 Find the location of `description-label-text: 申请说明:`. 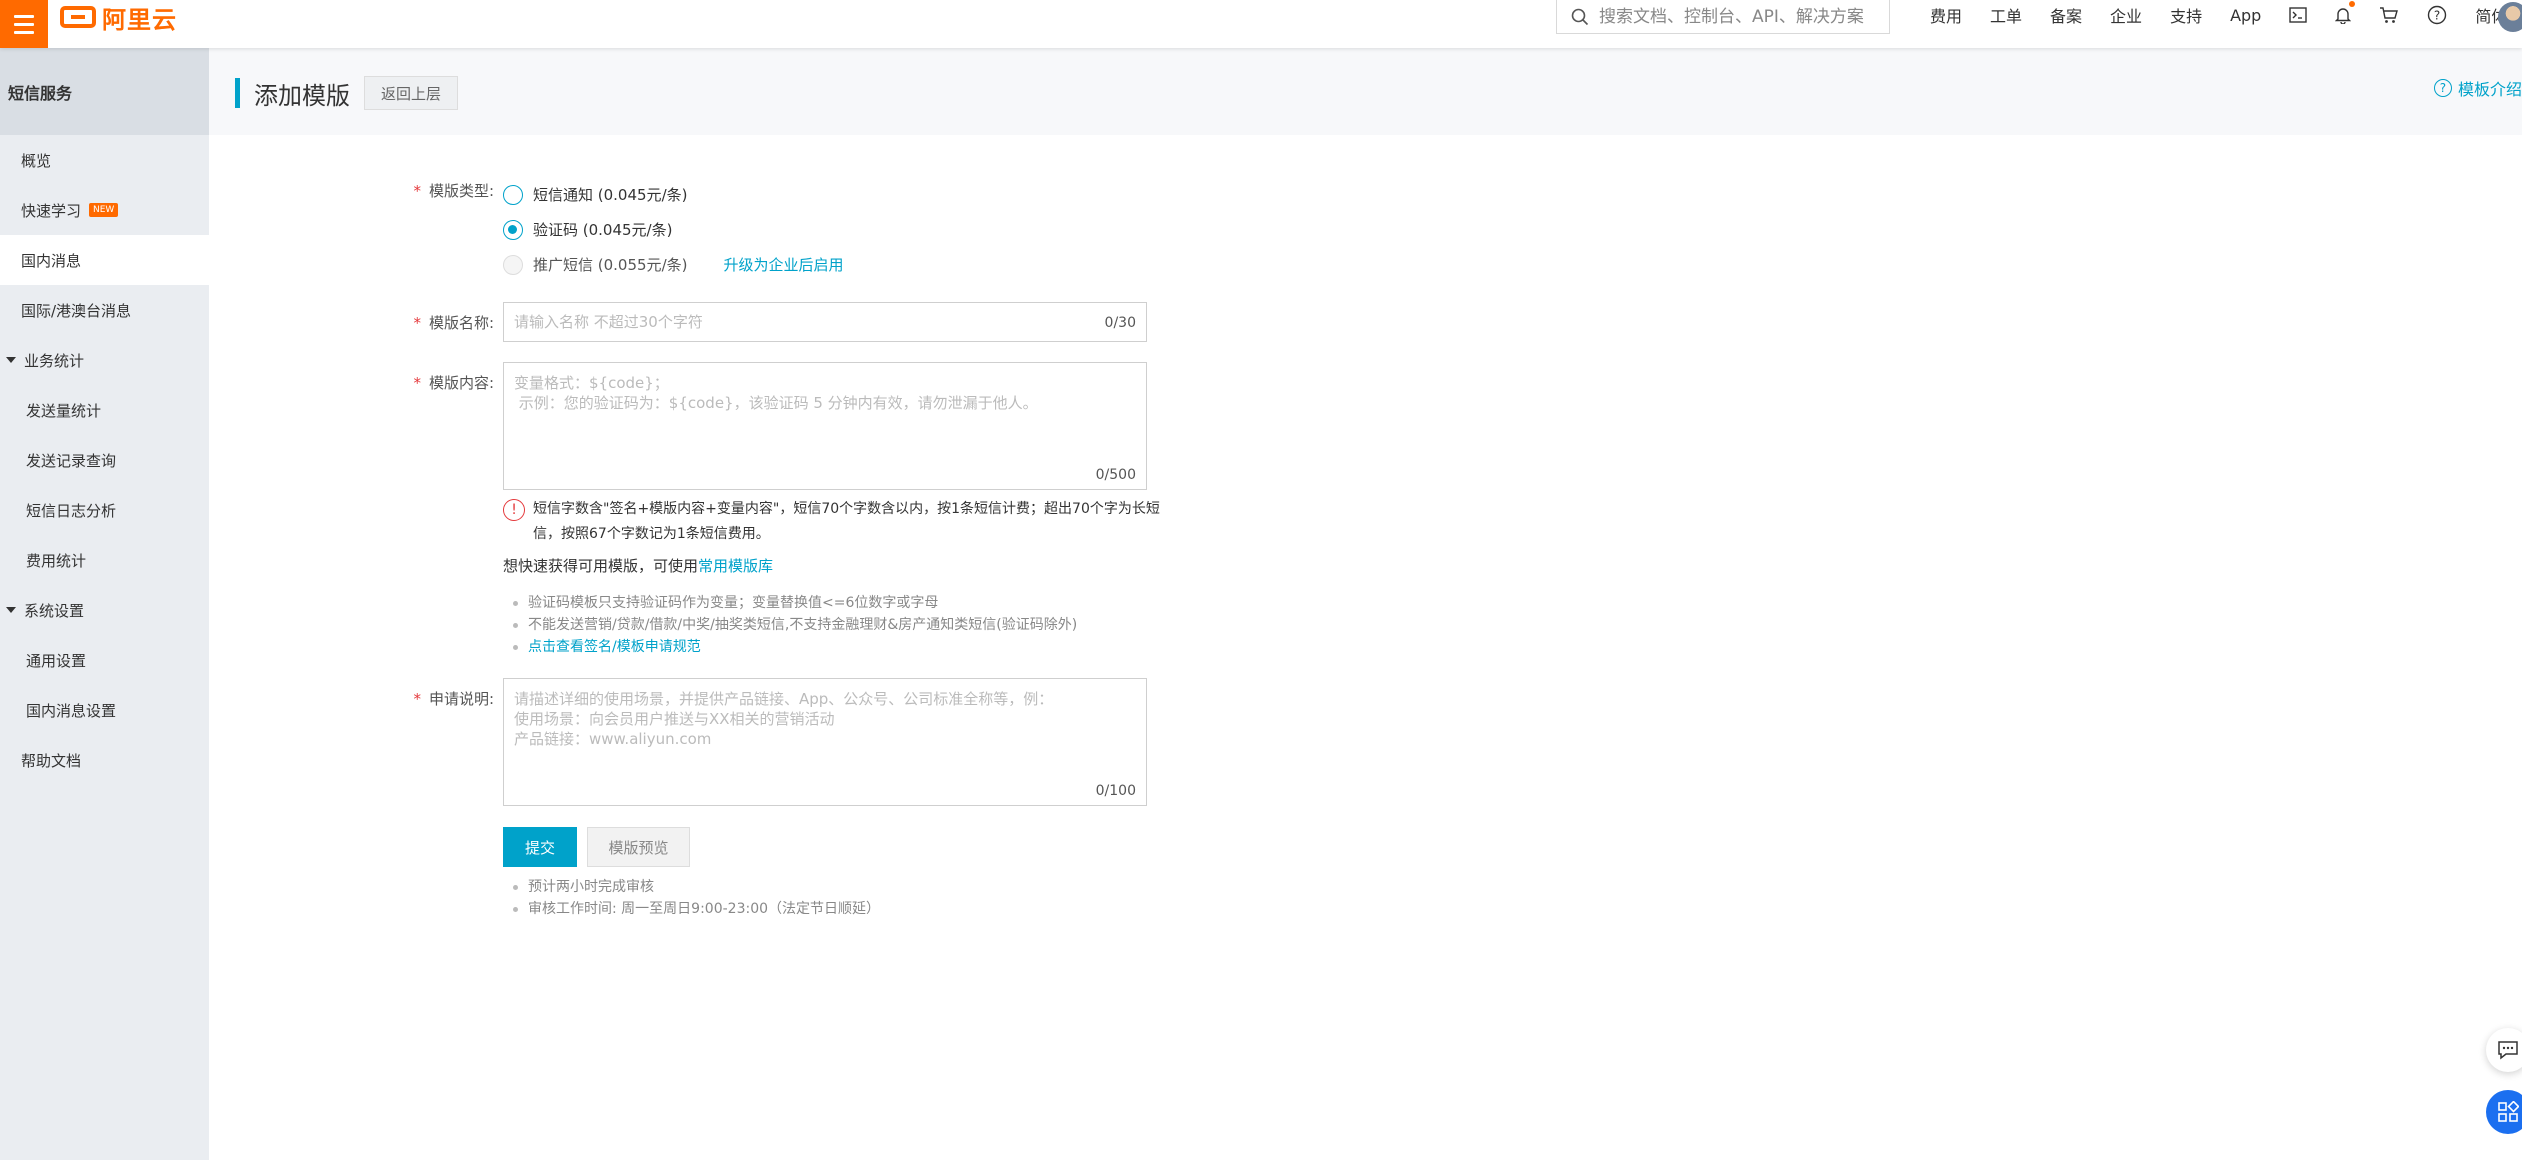

description-label-text: 申请说明: is located at coordinates (461, 699).